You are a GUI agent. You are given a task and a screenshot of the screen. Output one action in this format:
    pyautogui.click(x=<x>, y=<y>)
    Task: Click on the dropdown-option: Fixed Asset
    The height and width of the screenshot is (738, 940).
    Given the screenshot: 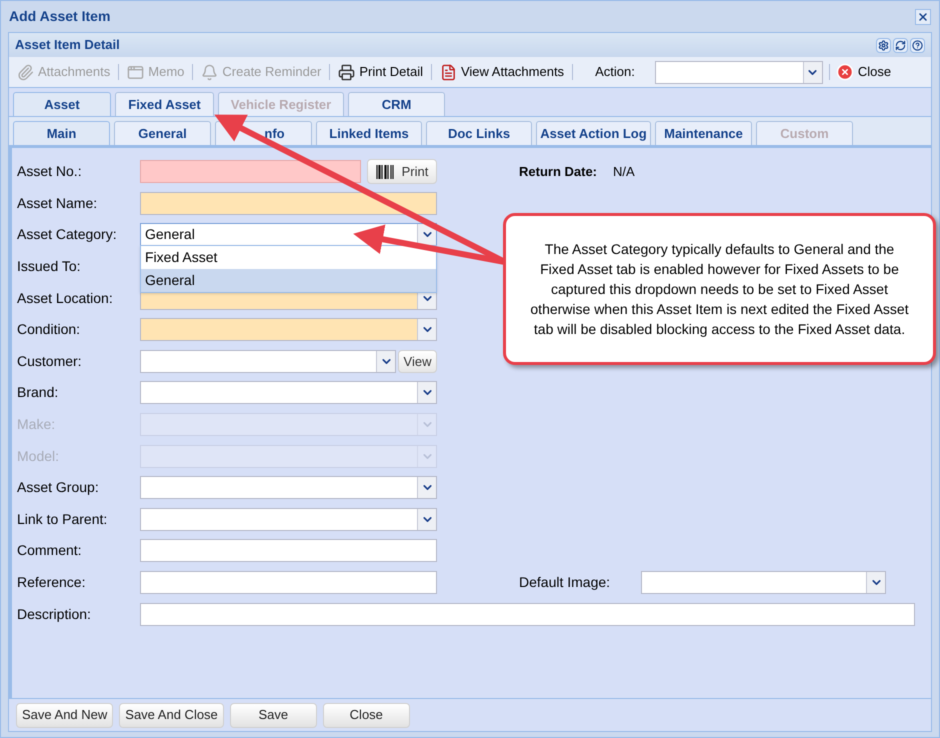 What is the action you would take?
    pyautogui.click(x=288, y=258)
    